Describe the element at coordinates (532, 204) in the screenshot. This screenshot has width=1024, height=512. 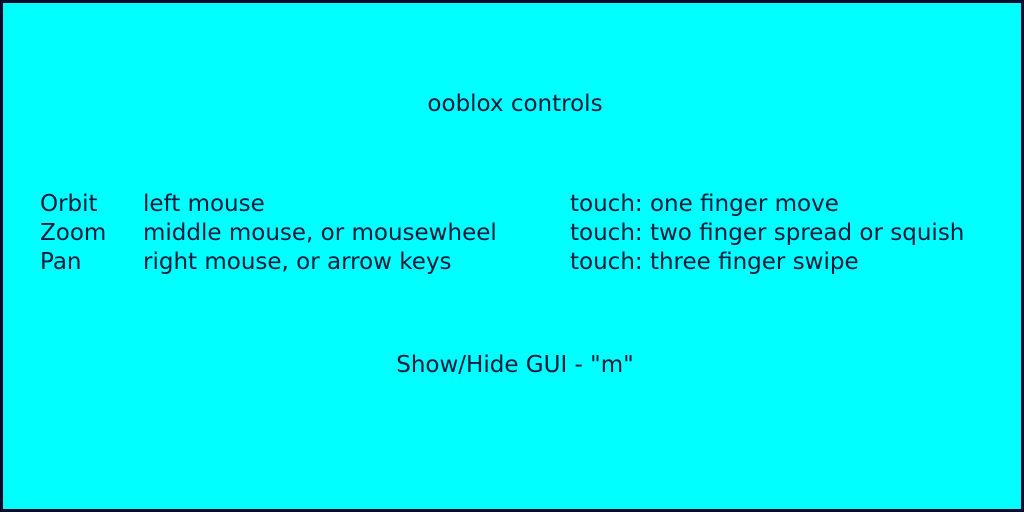
I see `control-row-orbit: Orbit left mouse touch: one finger move` at that location.